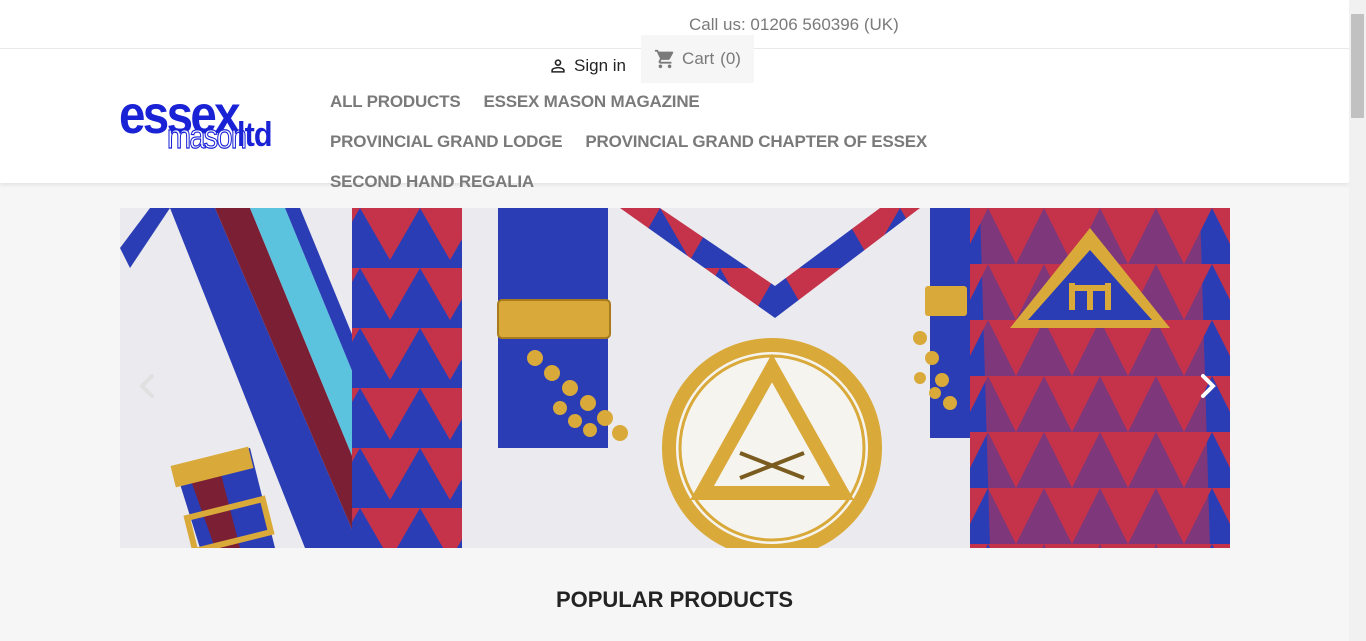  Describe the element at coordinates (1357, 320) in the screenshot. I see `page-scrollbar` at that location.